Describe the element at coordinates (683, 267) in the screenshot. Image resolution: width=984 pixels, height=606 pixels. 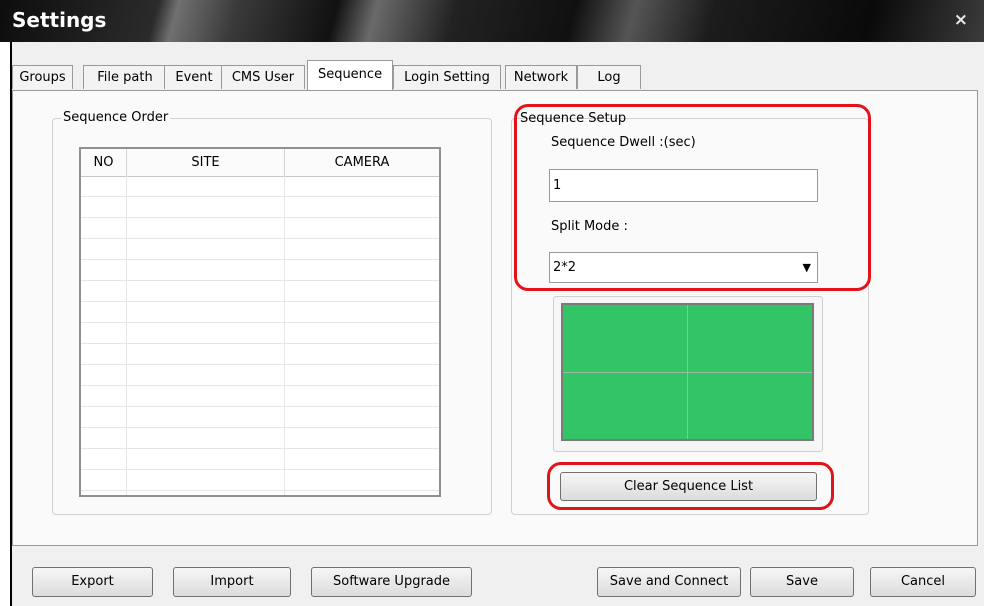
I see `split-mode-select: 2*2 ▼` at that location.